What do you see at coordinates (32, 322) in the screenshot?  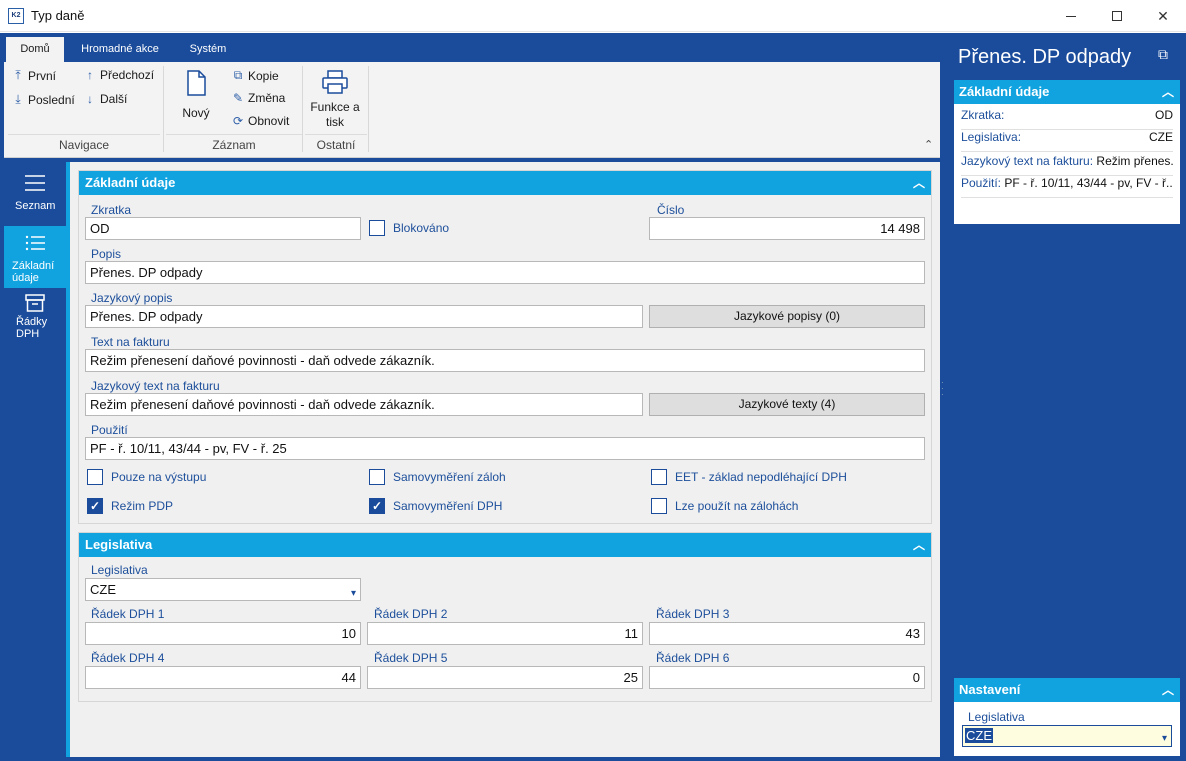 I see `nav-label-vat-rows-1: Řádky` at bounding box center [32, 322].